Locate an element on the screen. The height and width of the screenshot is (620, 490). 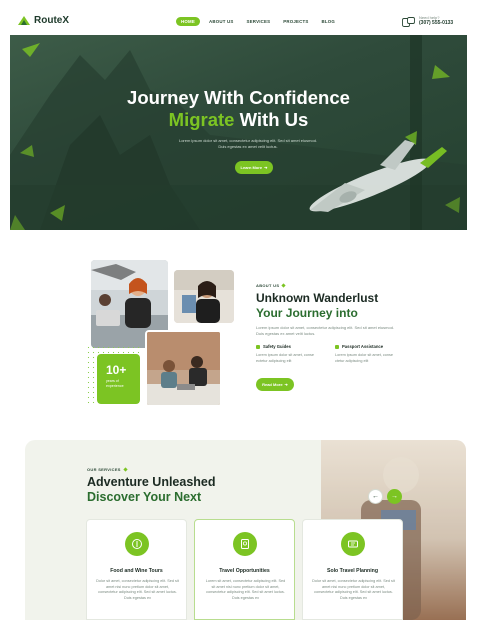
hero-title-line1: Journey With Confidence is located at coordinates (238, 97).